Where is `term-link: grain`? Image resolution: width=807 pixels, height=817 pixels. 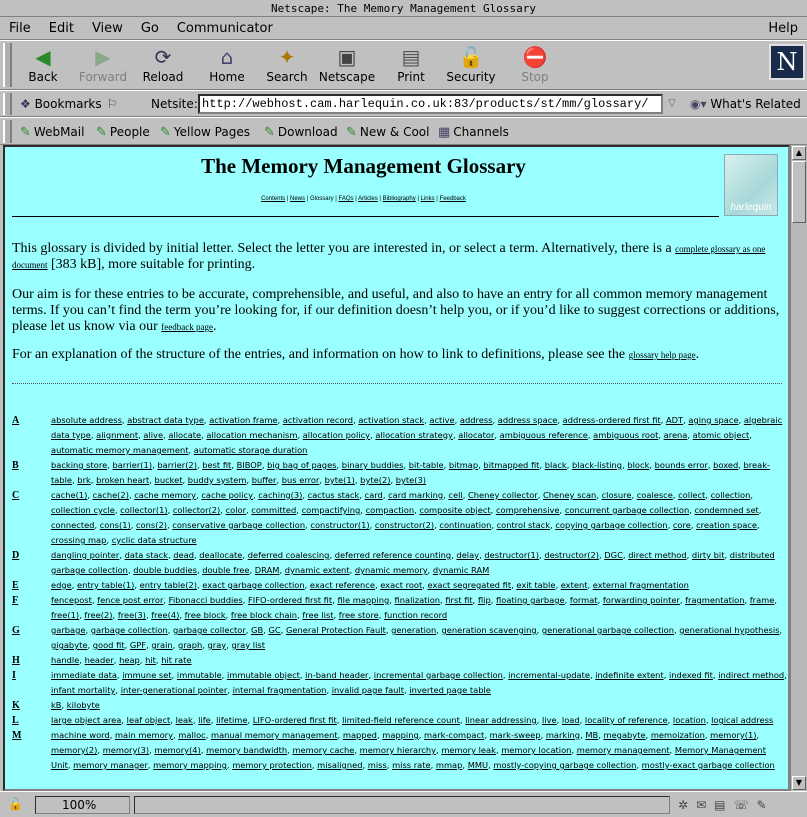 term-link: grain is located at coordinates (161, 645).